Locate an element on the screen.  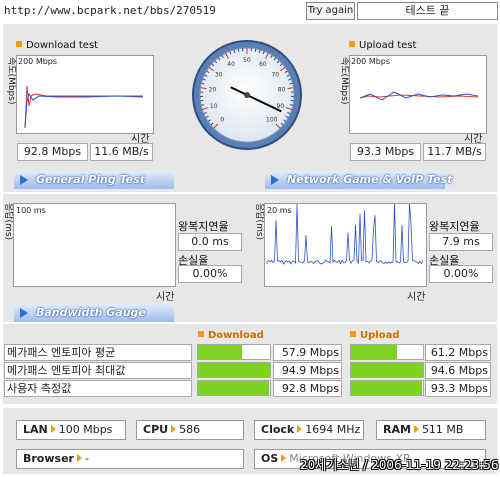
game-chart: 20 ms is located at coordinates (345, 245).